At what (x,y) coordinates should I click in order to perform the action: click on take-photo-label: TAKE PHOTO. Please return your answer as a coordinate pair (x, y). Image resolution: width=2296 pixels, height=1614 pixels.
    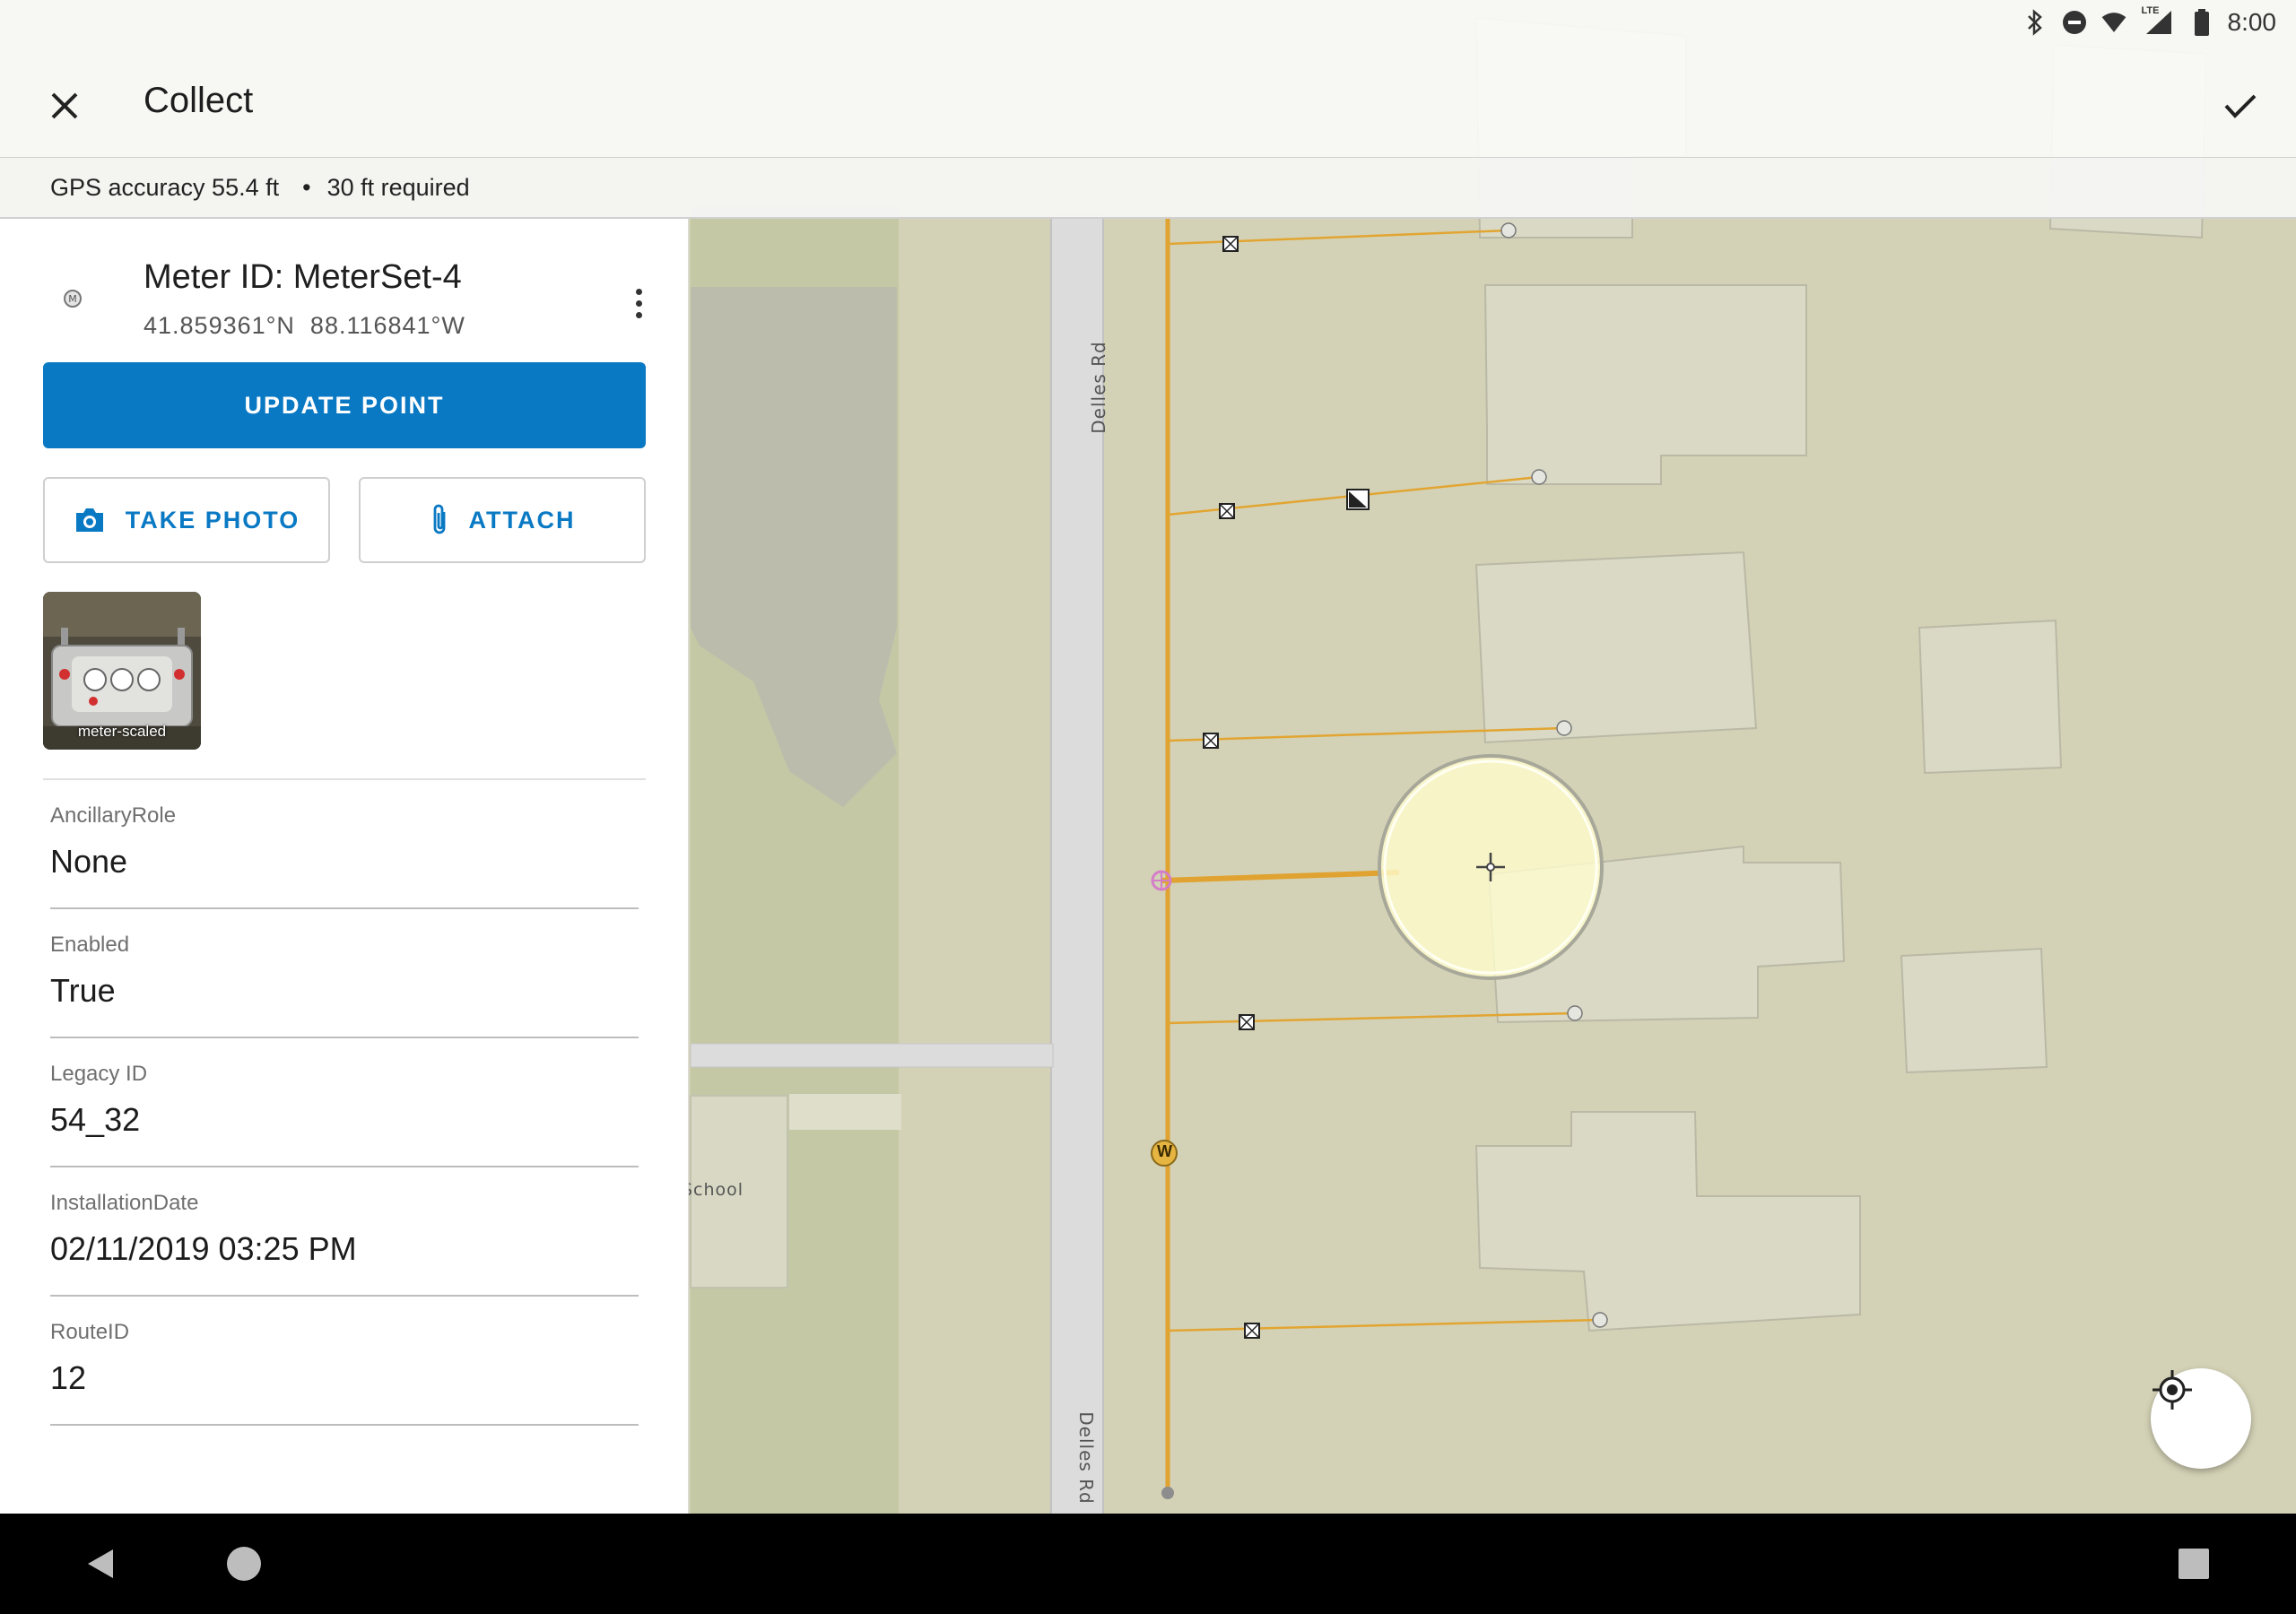
    Looking at the image, I should click on (212, 520).